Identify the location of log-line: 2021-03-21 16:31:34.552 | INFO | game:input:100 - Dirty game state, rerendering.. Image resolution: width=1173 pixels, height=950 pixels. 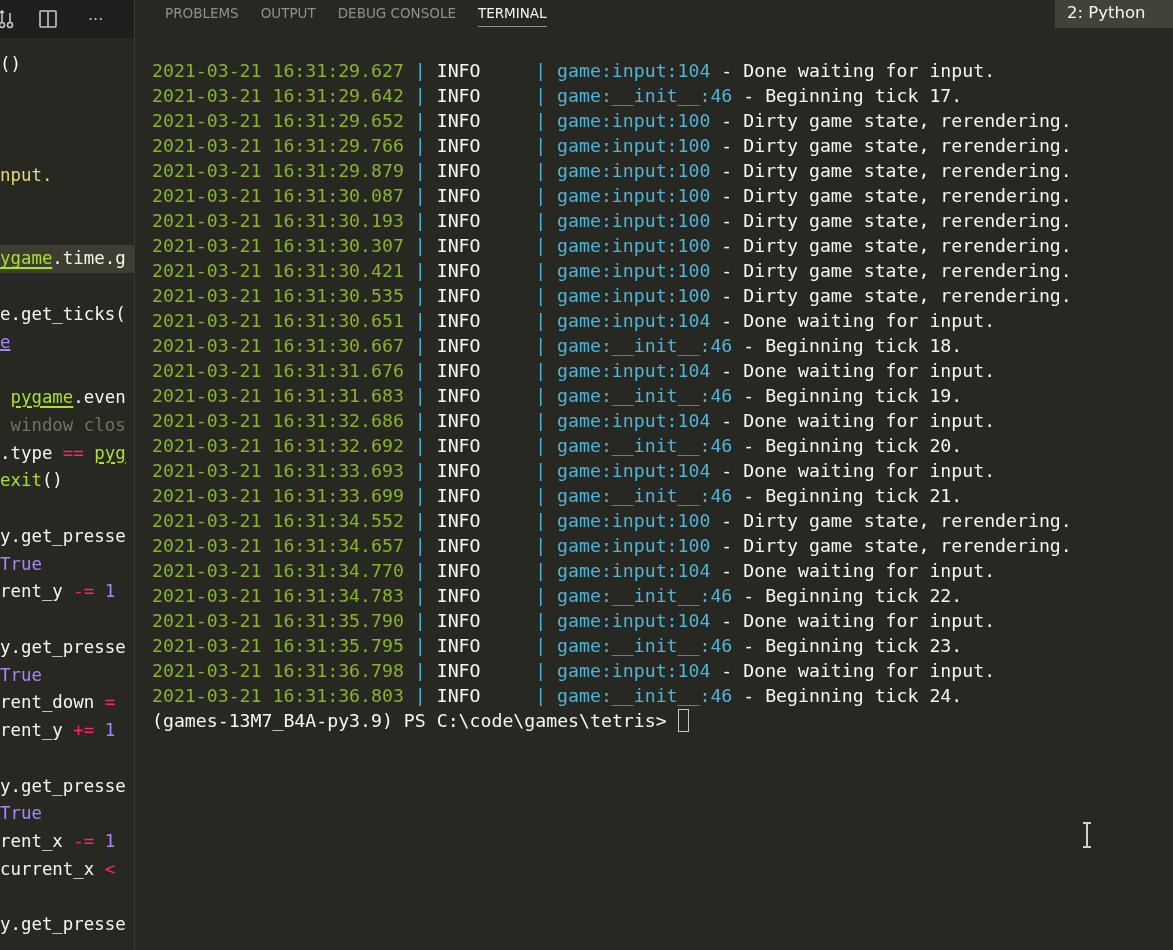
(612, 521).